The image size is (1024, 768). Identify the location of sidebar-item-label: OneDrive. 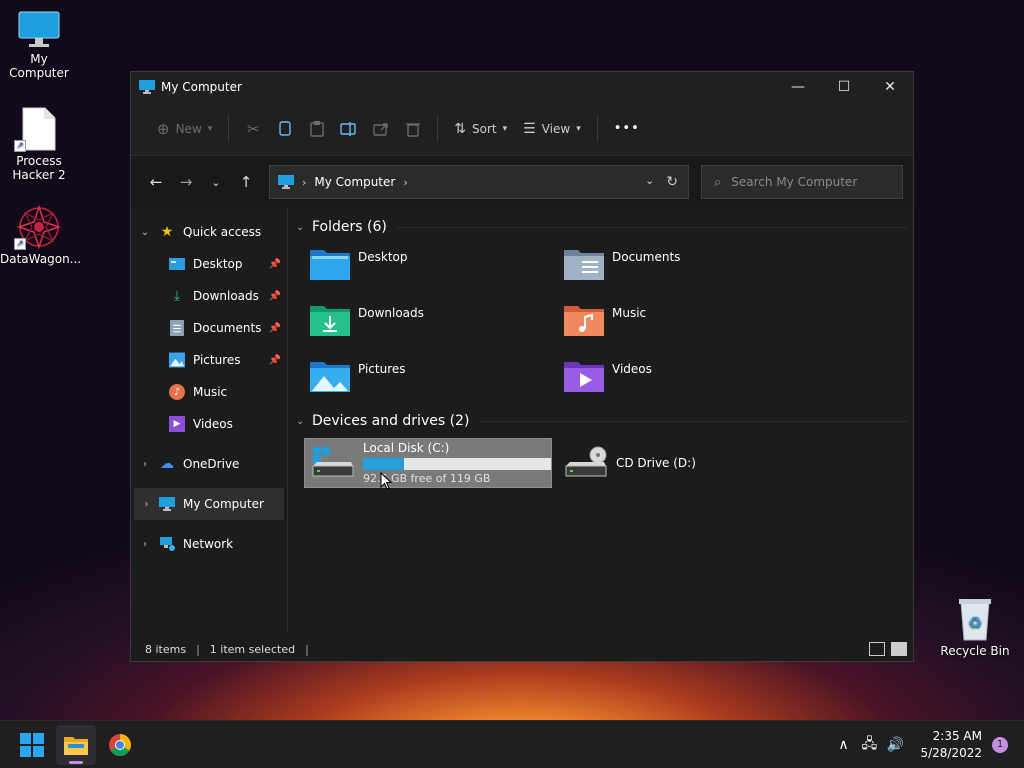
(211, 464).